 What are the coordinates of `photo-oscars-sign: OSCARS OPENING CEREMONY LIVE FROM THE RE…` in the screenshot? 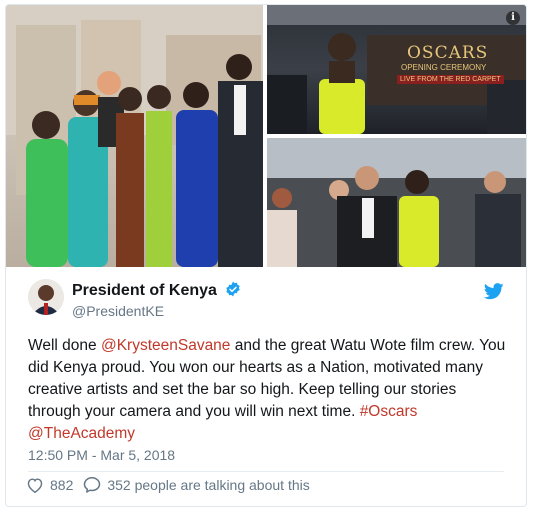 It's located at (396, 69).